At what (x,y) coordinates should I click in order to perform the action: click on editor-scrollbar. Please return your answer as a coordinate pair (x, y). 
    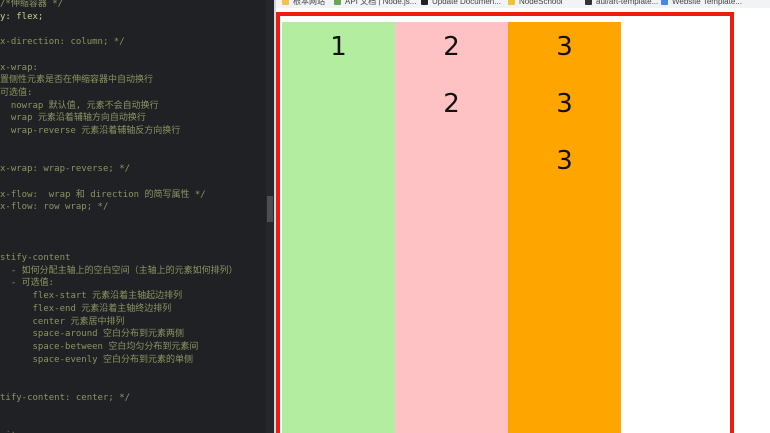
    Looking at the image, I should click on (270, 216).